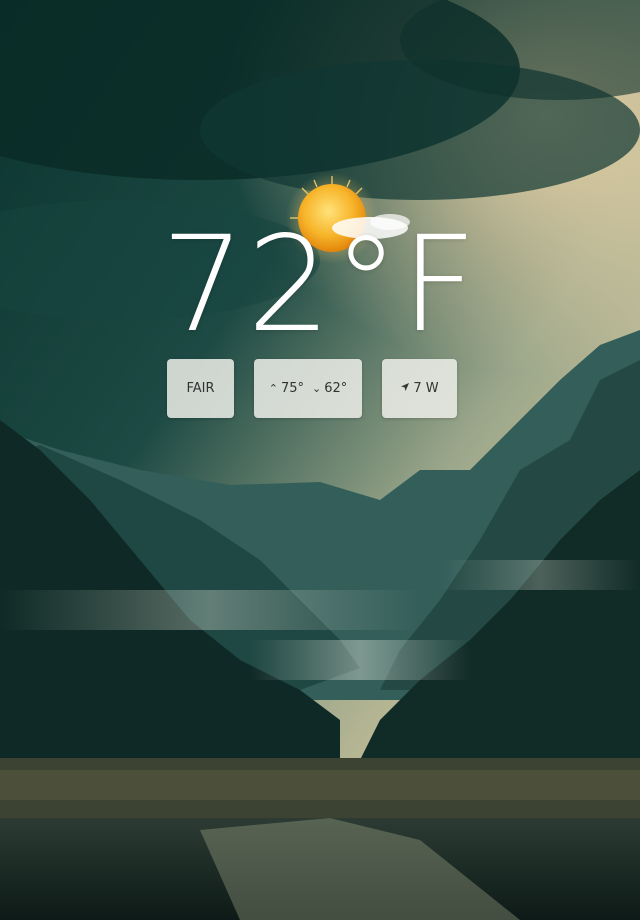 The image size is (640, 920). What do you see at coordinates (405, 388) in the screenshot?
I see `navigation-arrow-icon` at bounding box center [405, 388].